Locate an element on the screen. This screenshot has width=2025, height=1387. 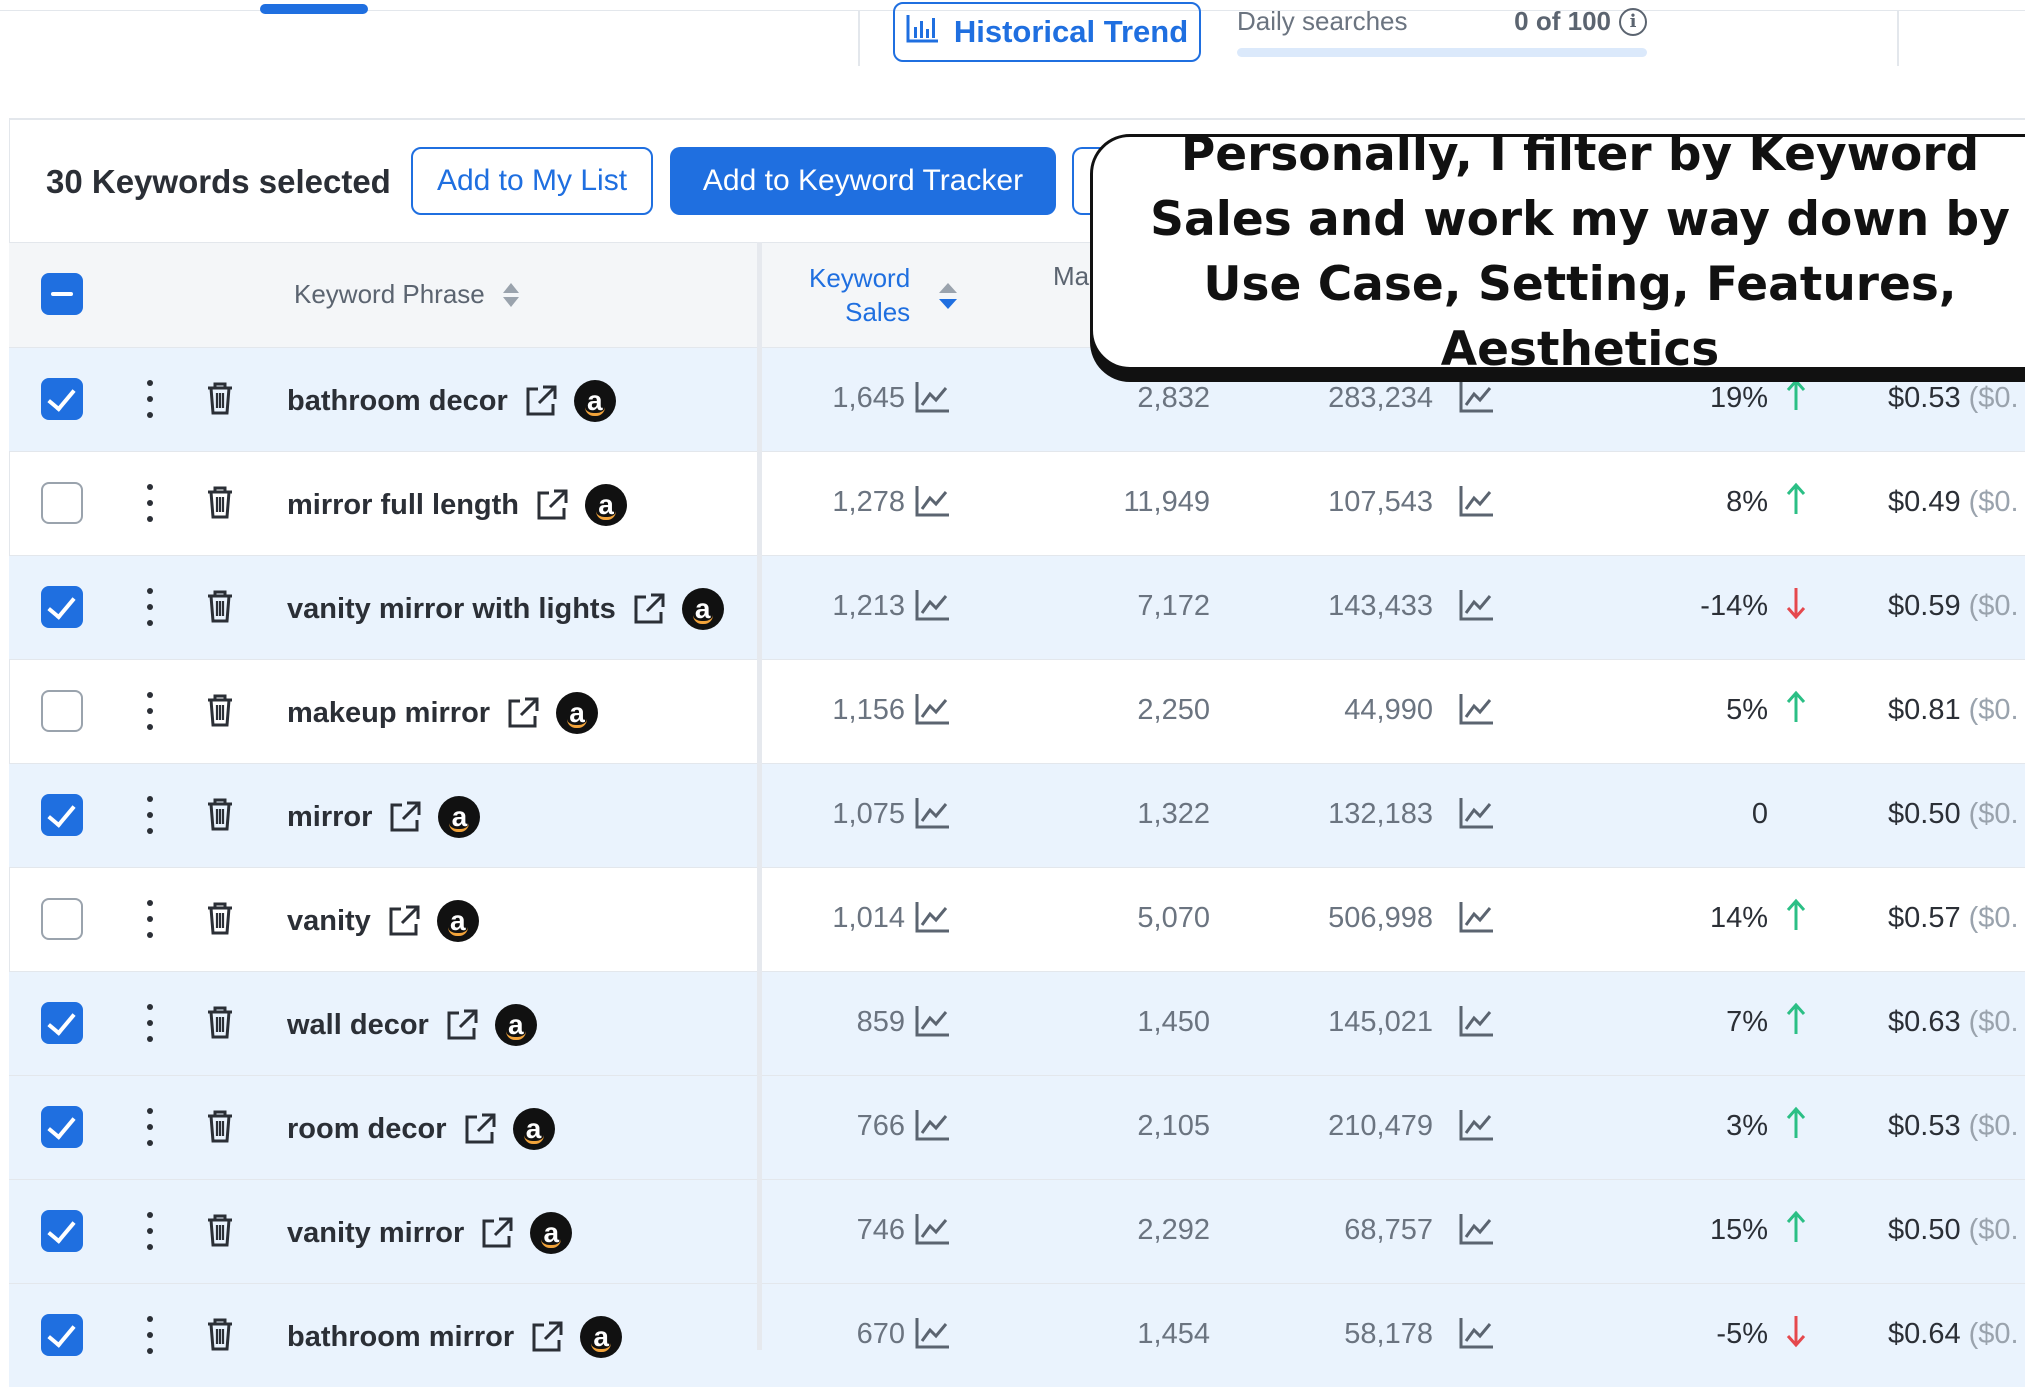
select-all-checkbox is located at coordinates (62, 294).